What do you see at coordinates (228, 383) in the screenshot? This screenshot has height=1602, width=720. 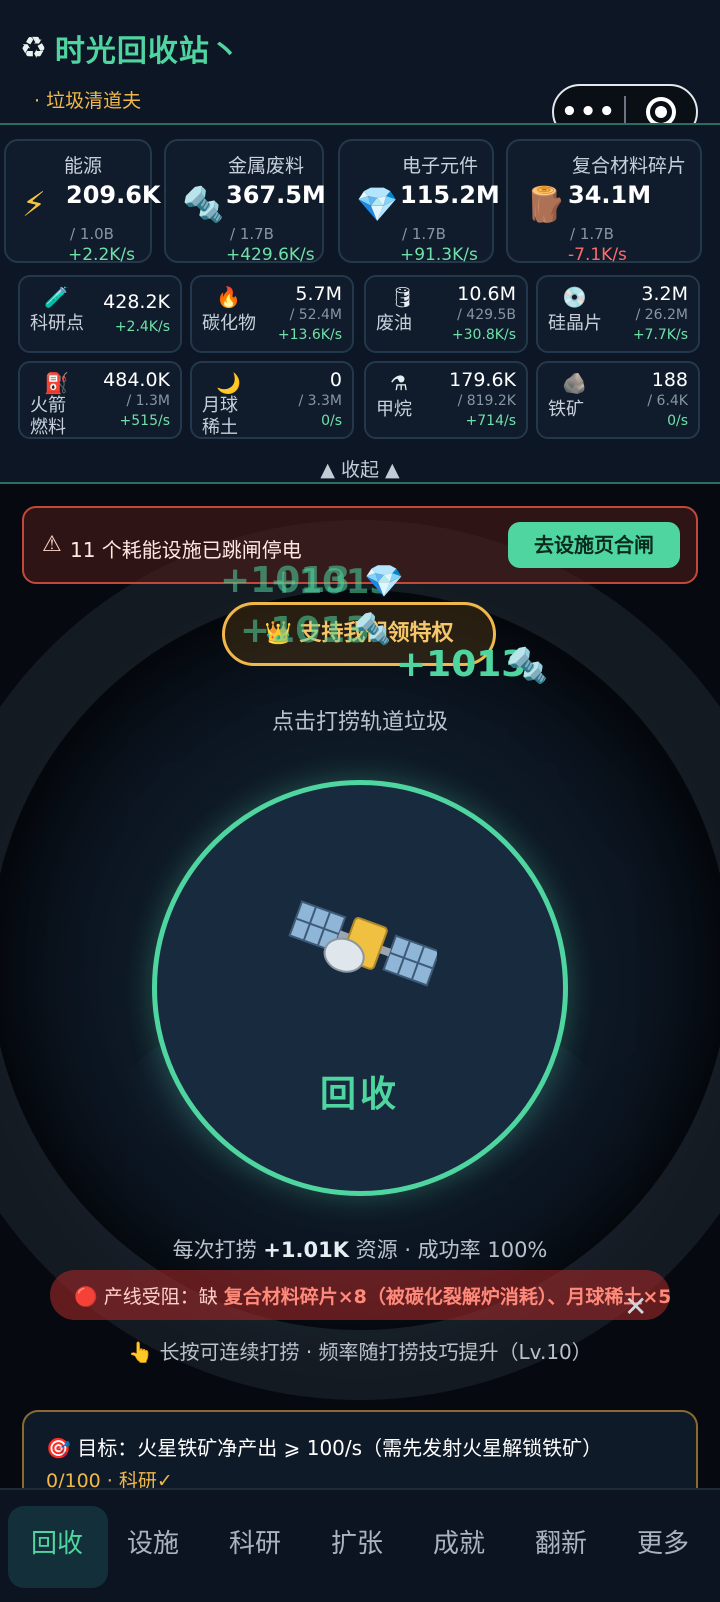 I see `moon-icon: 🌙` at bounding box center [228, 383].